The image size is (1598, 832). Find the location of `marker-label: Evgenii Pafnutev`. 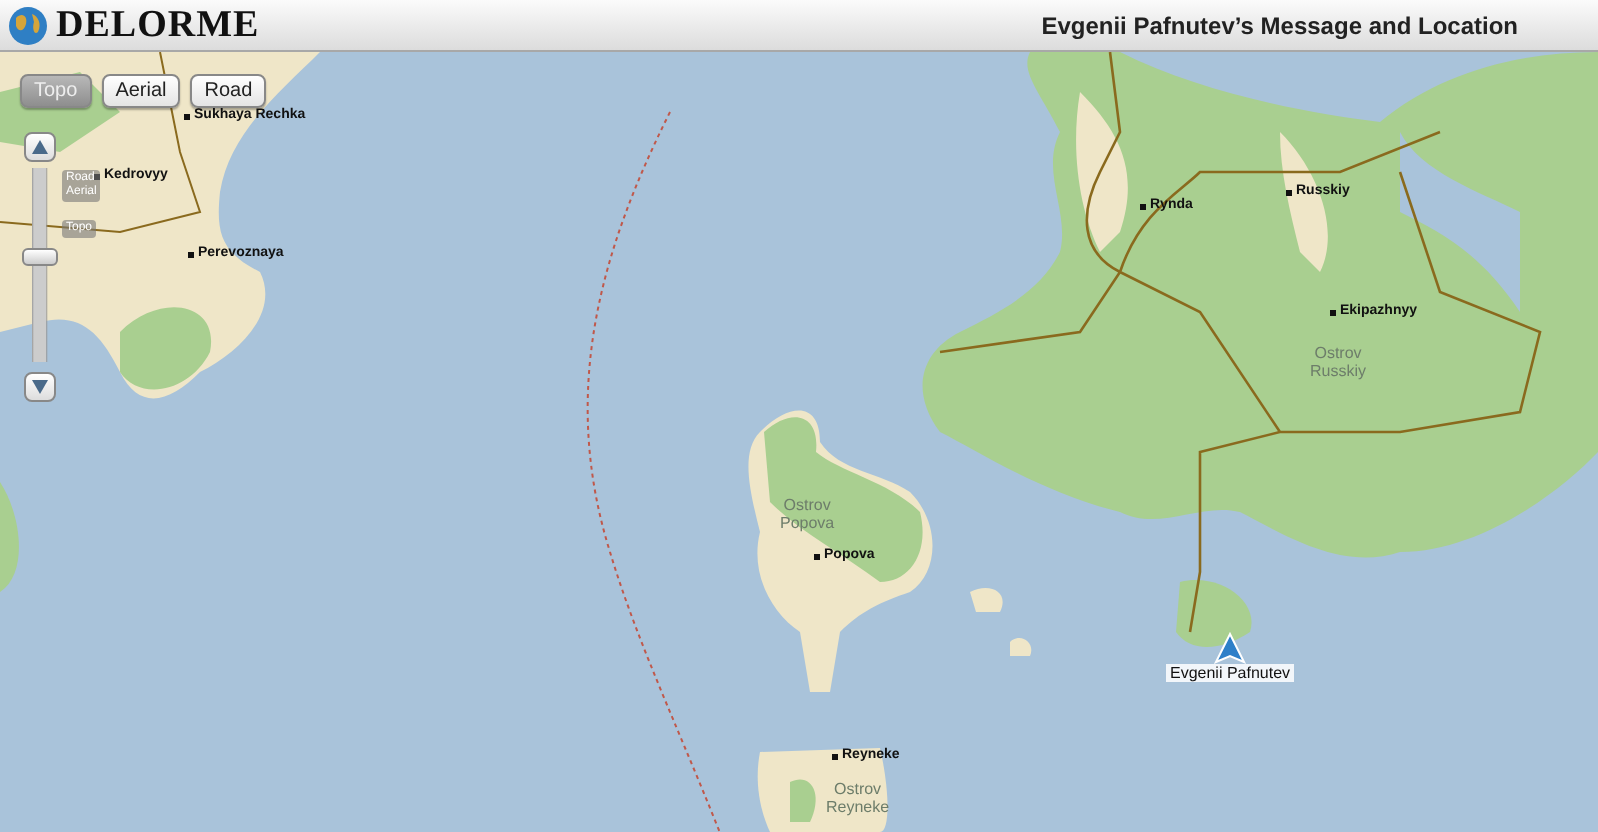

marker-label: Evgenii Pafnutev is located at coordinates (1230, 673).